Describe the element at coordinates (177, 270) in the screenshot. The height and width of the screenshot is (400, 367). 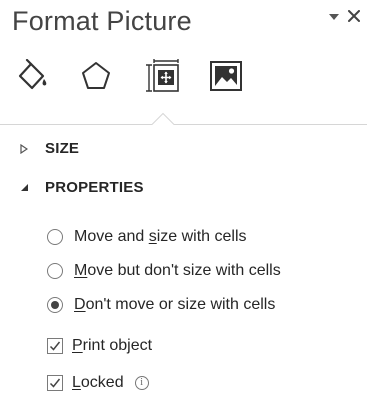
I see `radio-label: Move but don't size with cells` at that location.